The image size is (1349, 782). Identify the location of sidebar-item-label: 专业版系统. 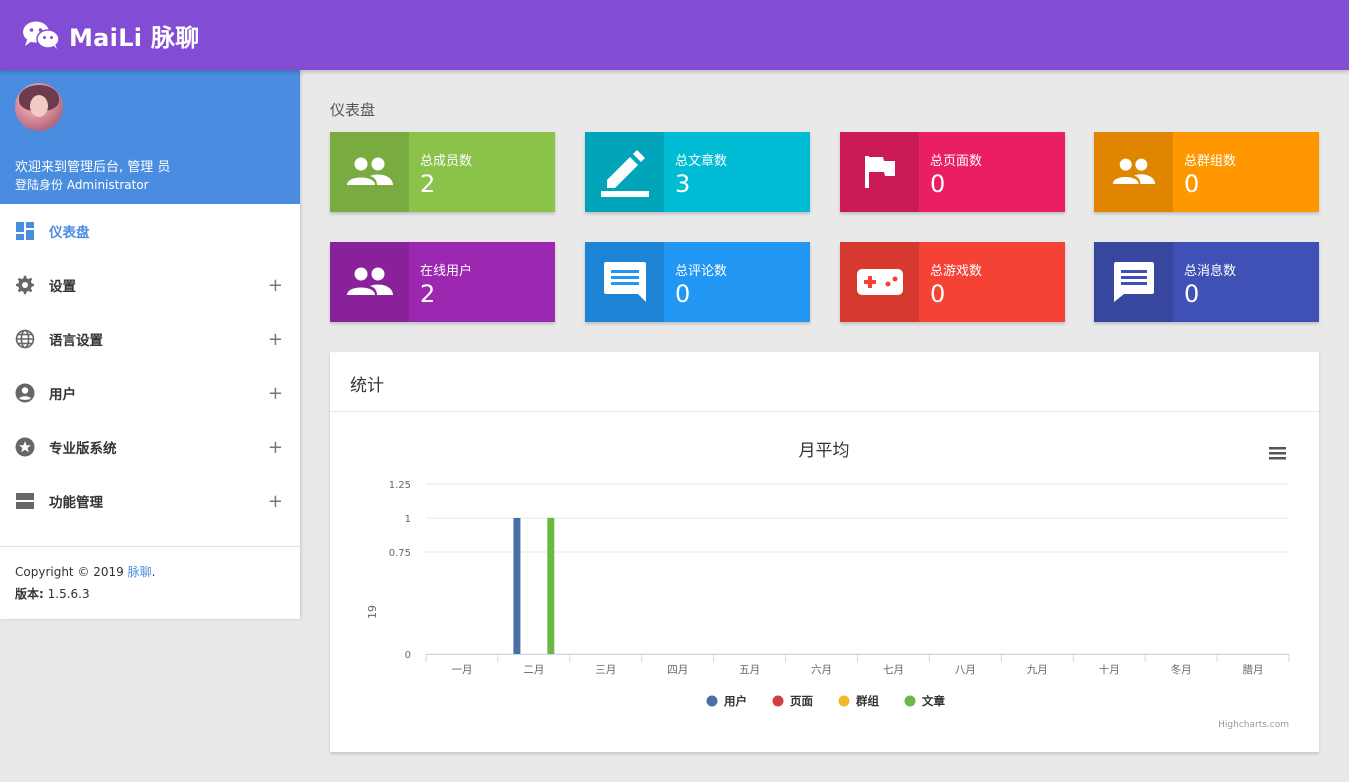
(83, 449).